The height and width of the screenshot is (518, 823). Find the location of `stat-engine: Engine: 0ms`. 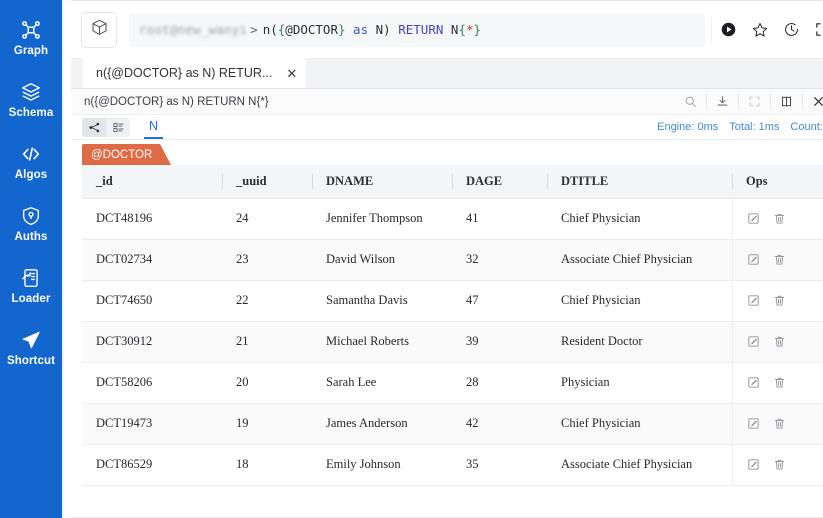

stat-engine: Engine: 0ms is located at coordinates (688, 127).